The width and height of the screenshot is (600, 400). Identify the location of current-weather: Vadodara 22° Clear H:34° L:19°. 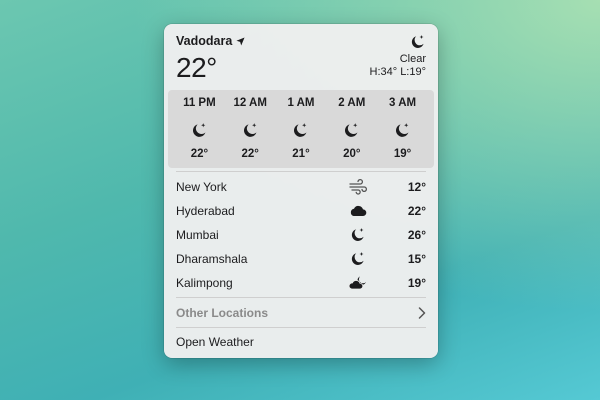
(301, 62).